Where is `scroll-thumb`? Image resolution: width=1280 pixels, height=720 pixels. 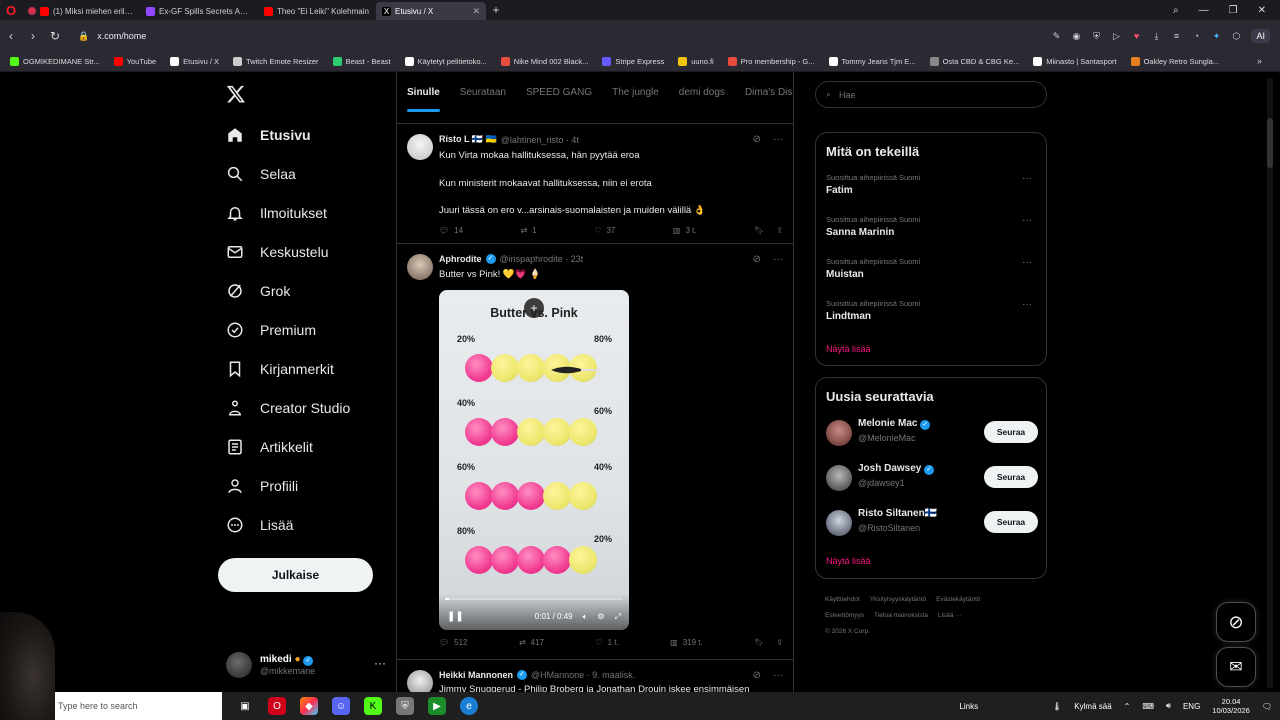
scroll-thumb is located at coordinates (1270, 143).